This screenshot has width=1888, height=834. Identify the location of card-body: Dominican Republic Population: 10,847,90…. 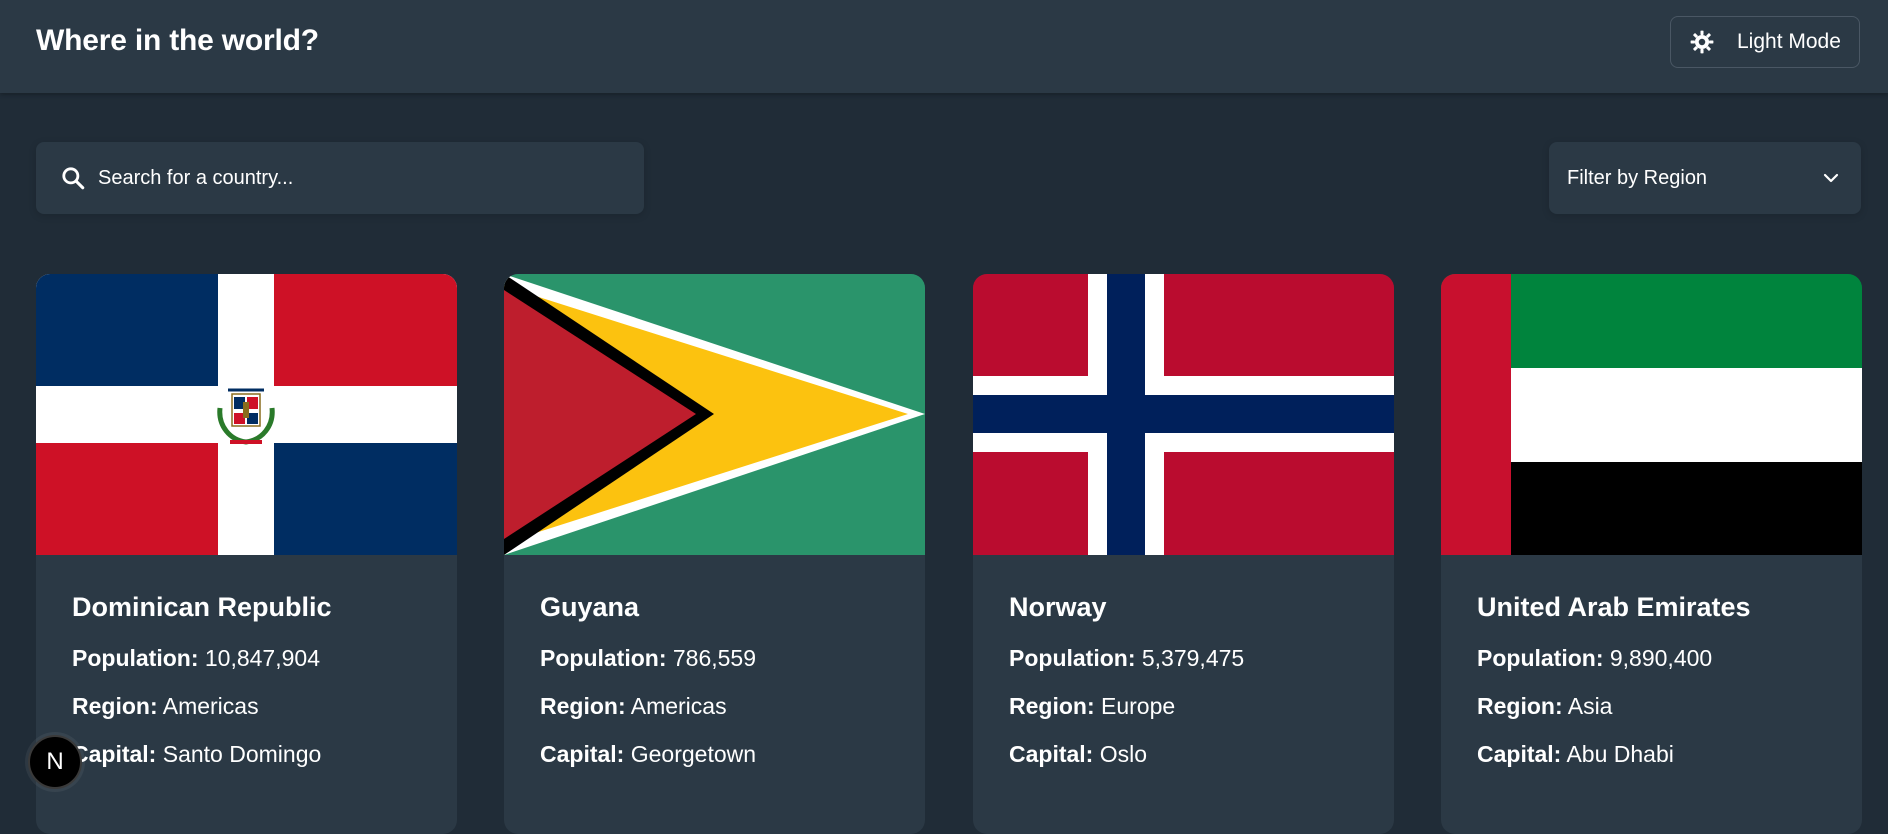
(202, 690).